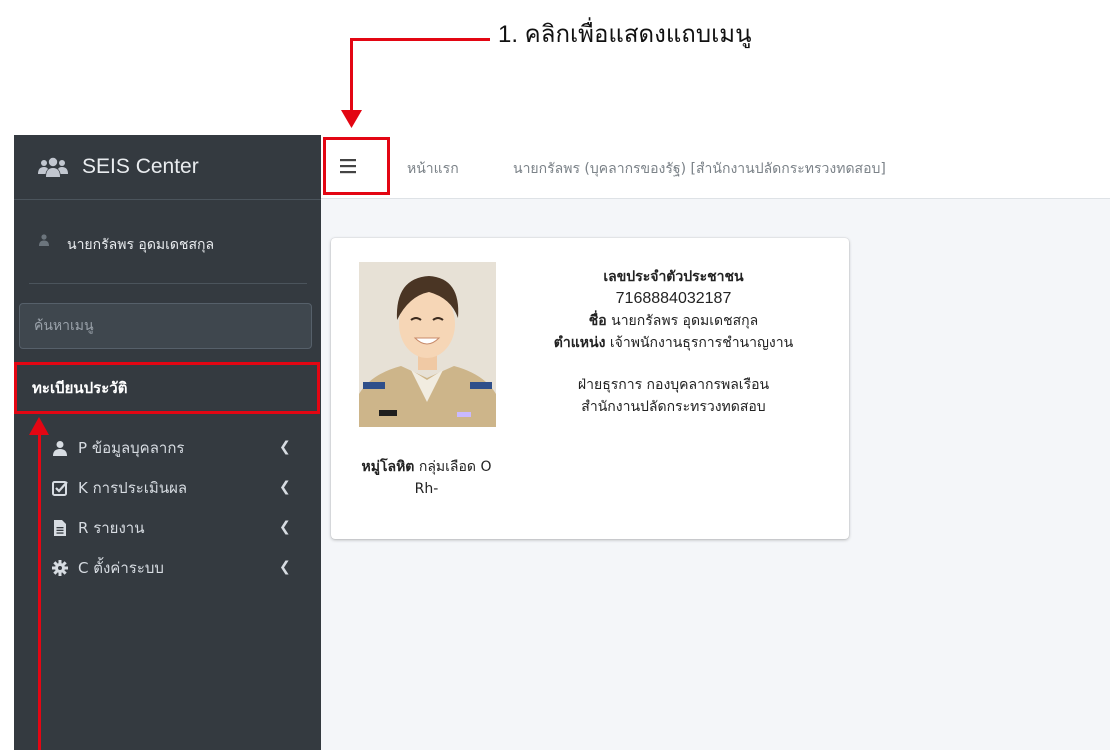  I want to click on check-square-icon, so click(60, 488).